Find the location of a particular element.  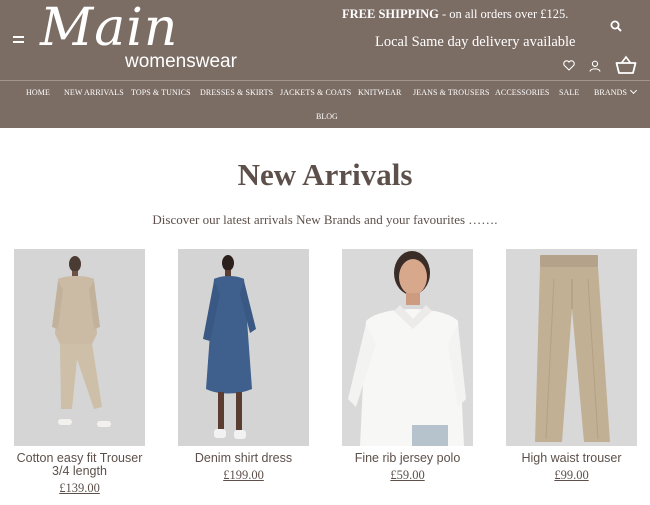

page-title: New Arrivals is located at coordinates (325, 174).